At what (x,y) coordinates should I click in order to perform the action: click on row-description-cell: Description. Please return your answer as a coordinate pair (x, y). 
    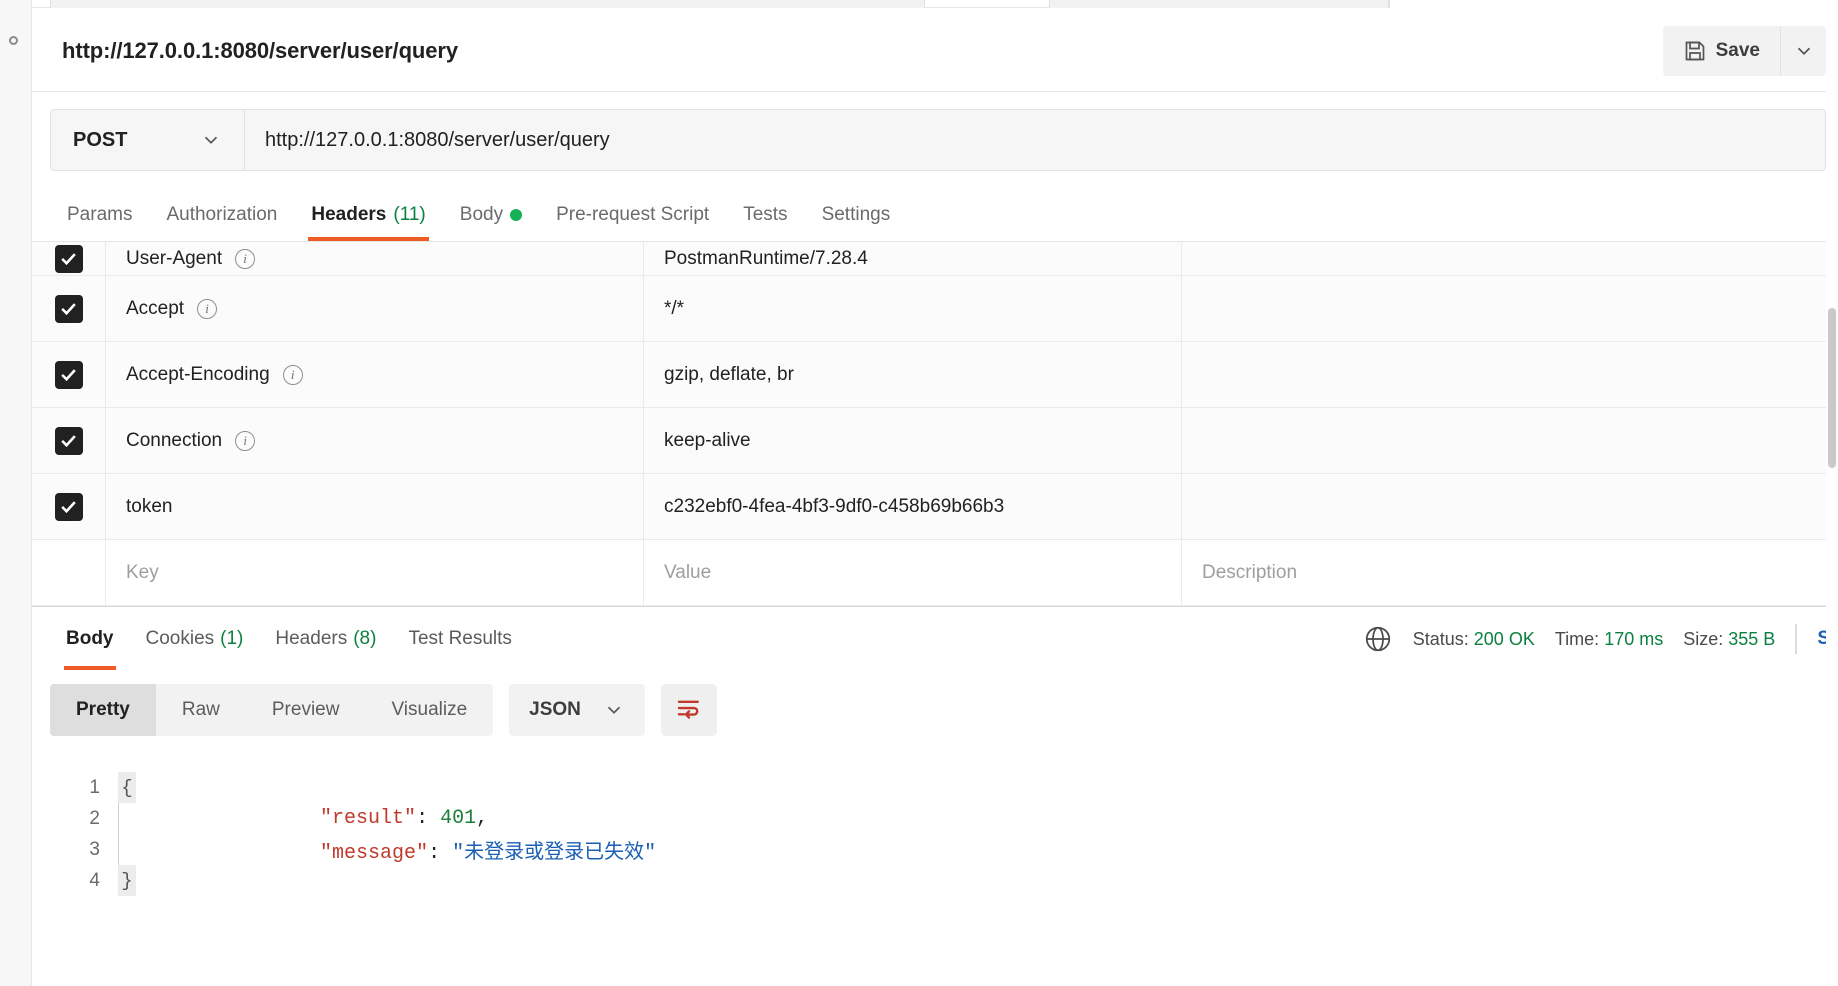
    Looking at the image, I should click on (1510, 572).